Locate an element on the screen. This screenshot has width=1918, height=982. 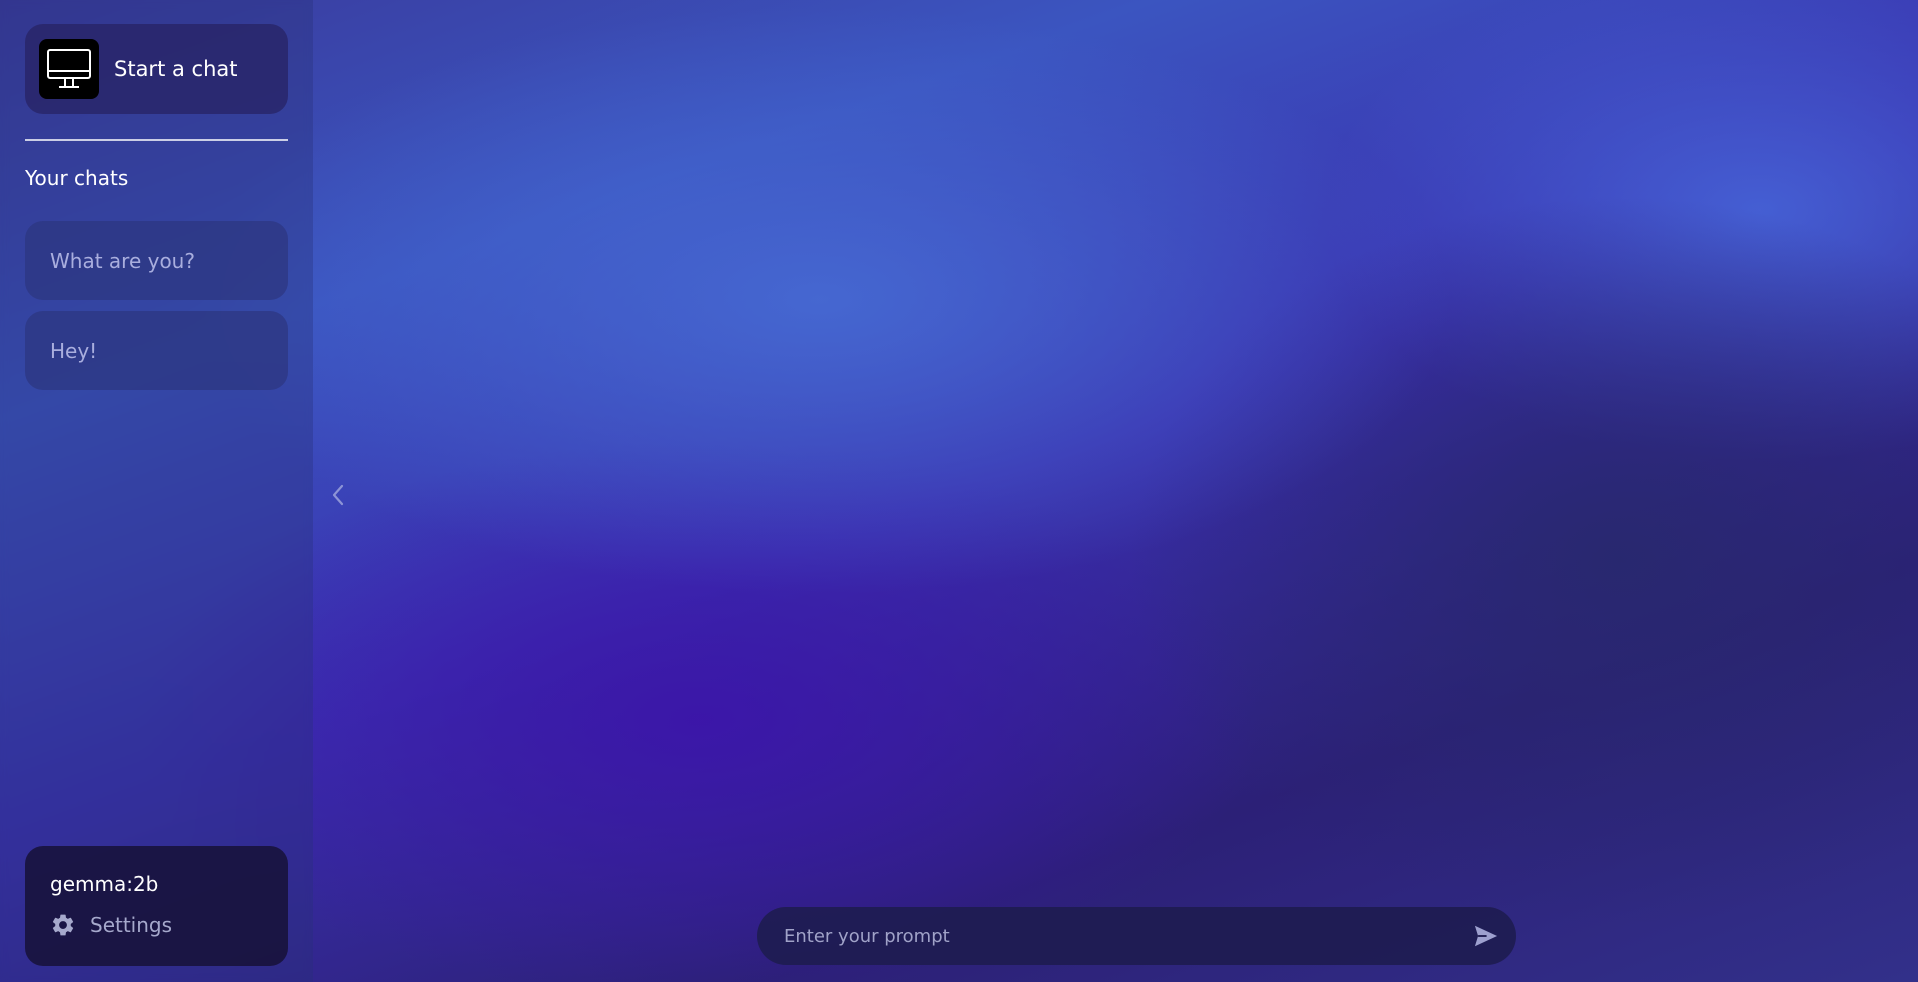
monitor-icon is located at coordinates (69, 69).